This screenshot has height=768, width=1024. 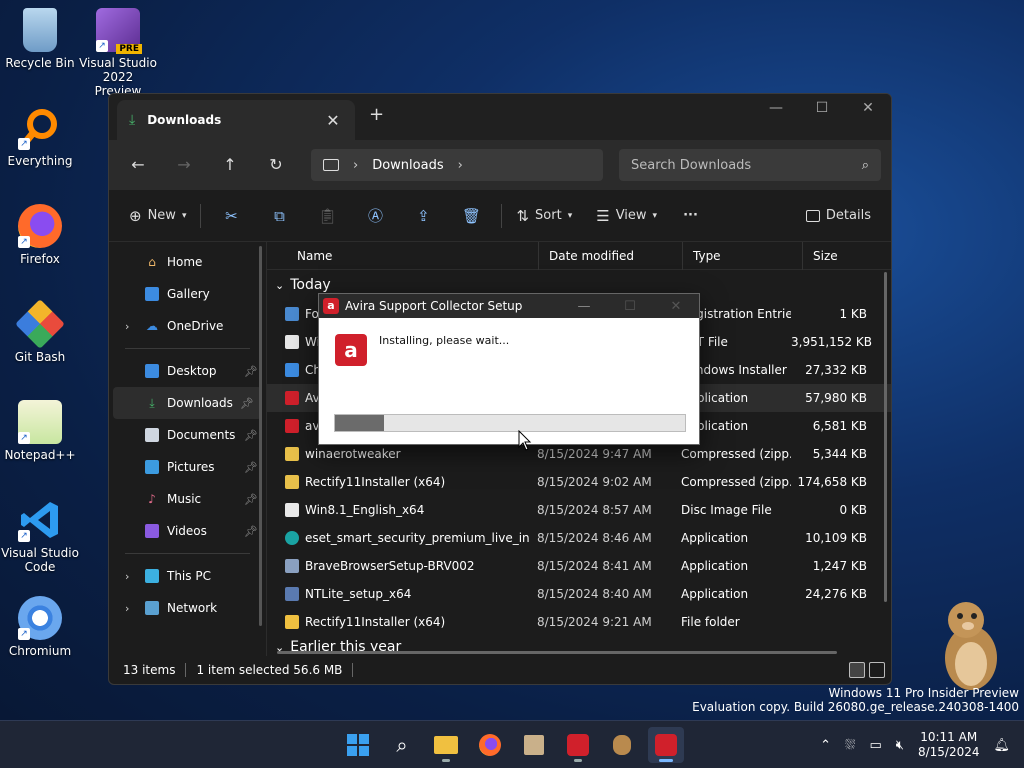 I want to click on address-bar: › Downloads ›, so click(x=457, y=165).